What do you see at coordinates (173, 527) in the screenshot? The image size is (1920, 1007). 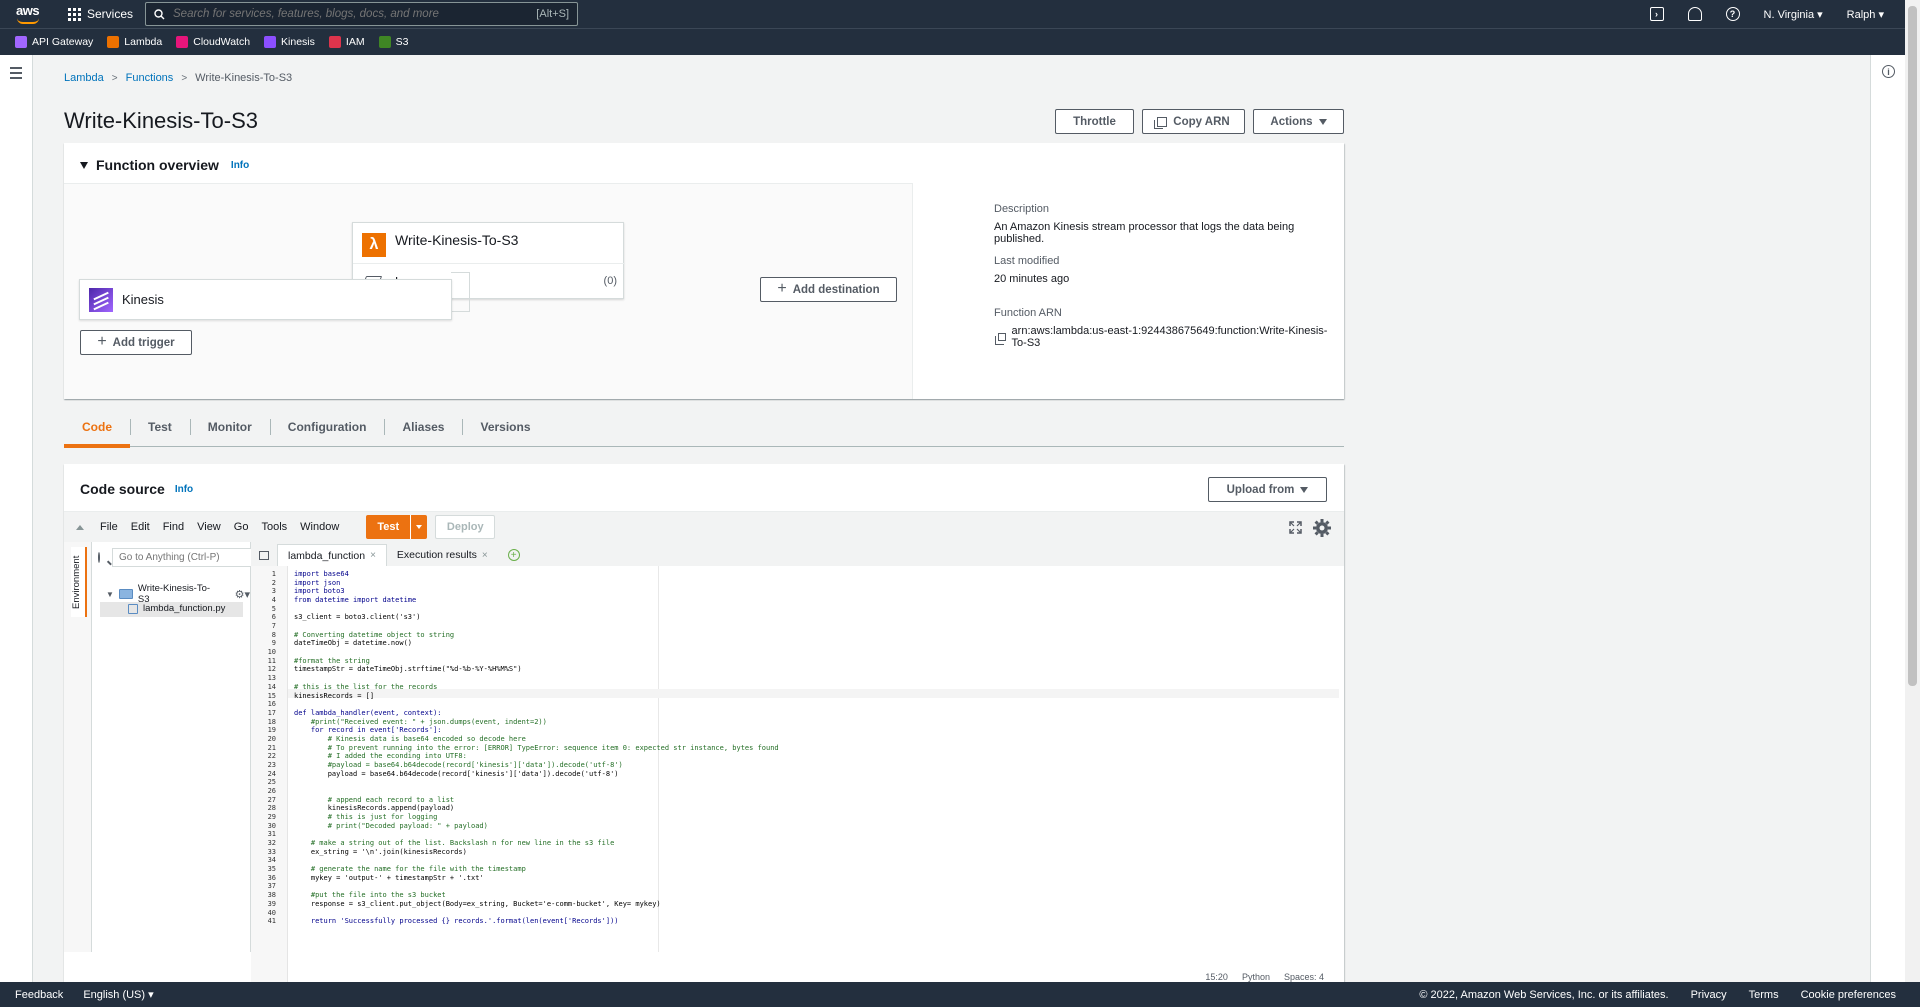 I see `menu-find: Find` at bounding box center [173, 527].